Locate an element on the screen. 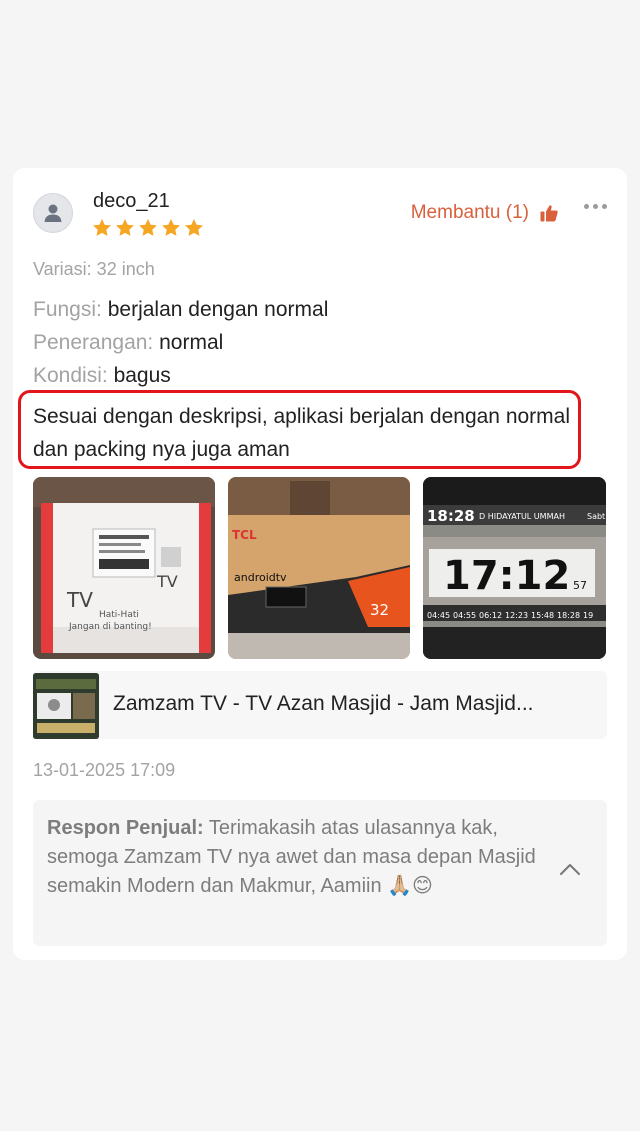  big-clock-text: 17:12 is located at coordinates (506, 576).